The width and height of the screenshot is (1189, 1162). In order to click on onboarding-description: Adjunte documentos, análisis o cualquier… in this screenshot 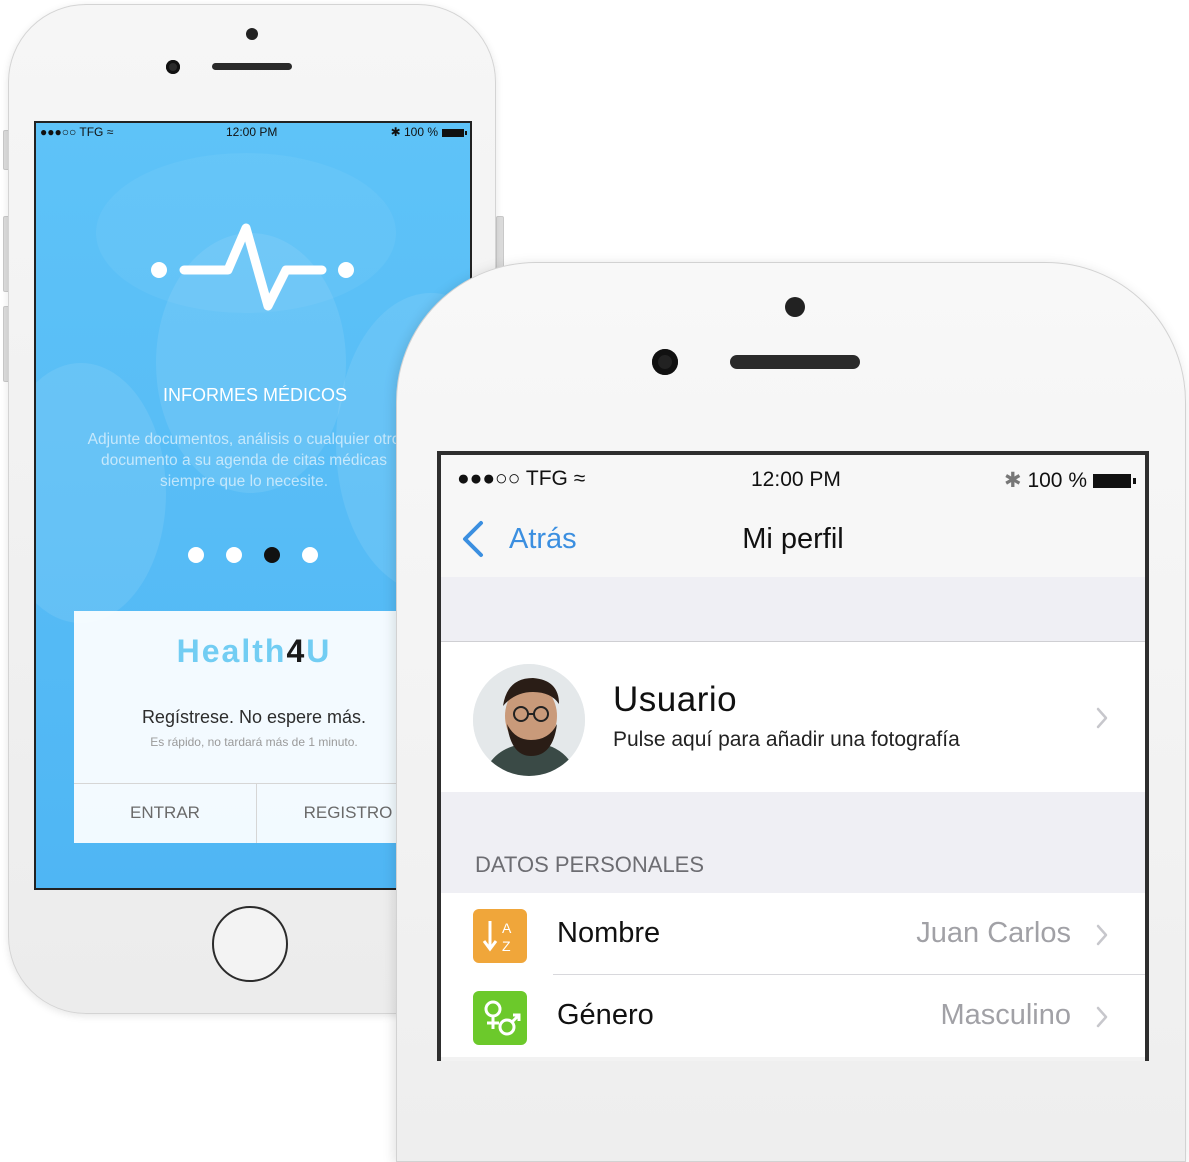, I will do `click(244, 460)`.